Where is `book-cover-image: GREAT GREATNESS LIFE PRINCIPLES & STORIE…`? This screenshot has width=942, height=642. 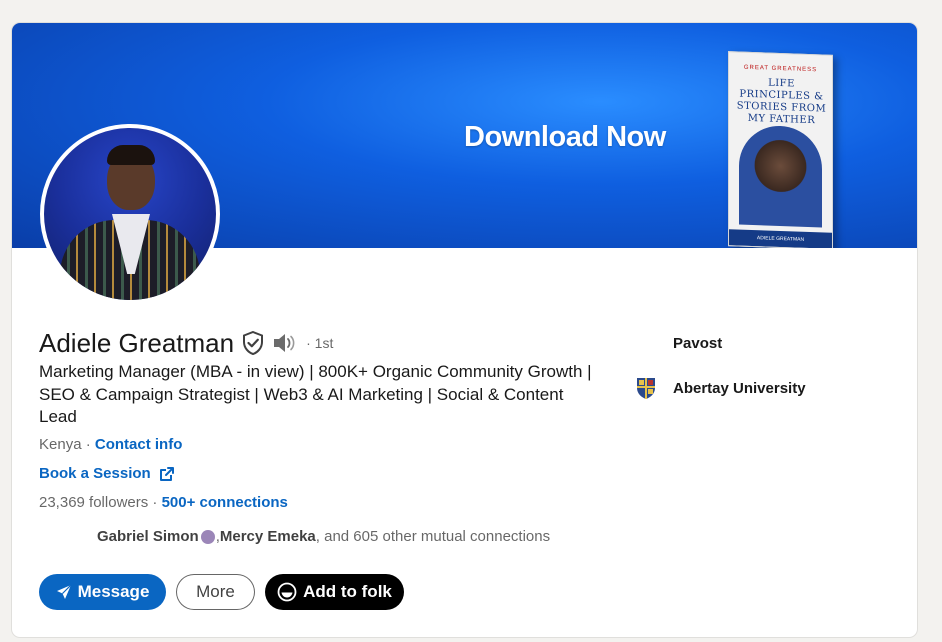
book-cover-image: GREAT GREATNESS LIFE PRINCIPLES & STORIE… is located at coordinates (780, 149).